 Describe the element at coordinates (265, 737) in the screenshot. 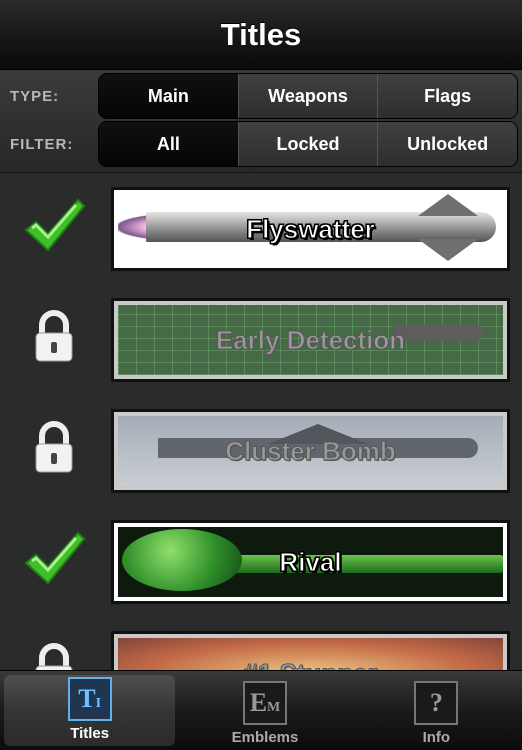

I see `tab-label: Emblems` at that location.